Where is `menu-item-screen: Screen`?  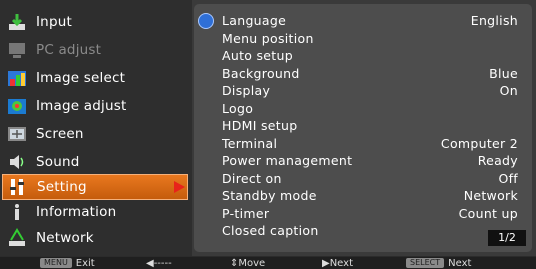 menu-item-screen: Screen is located at coordinates (98, 134).